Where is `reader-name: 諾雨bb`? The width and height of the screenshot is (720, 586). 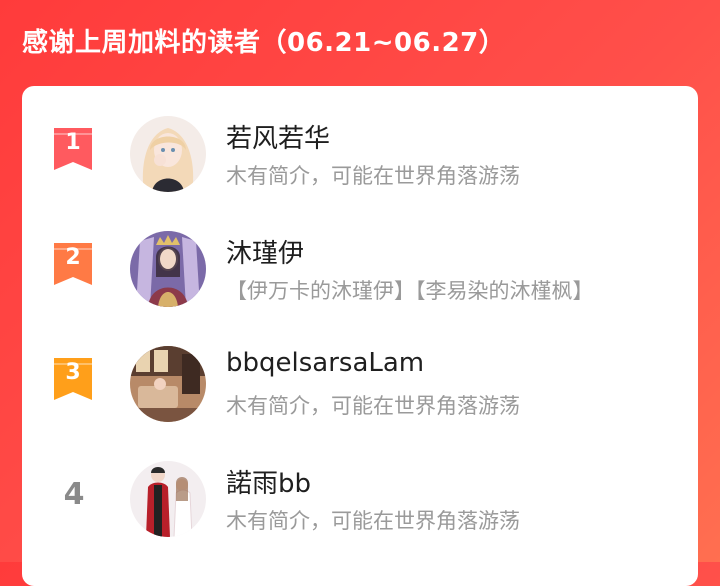
reader-name: 諾雨bb is located at coordinates (269, 484).